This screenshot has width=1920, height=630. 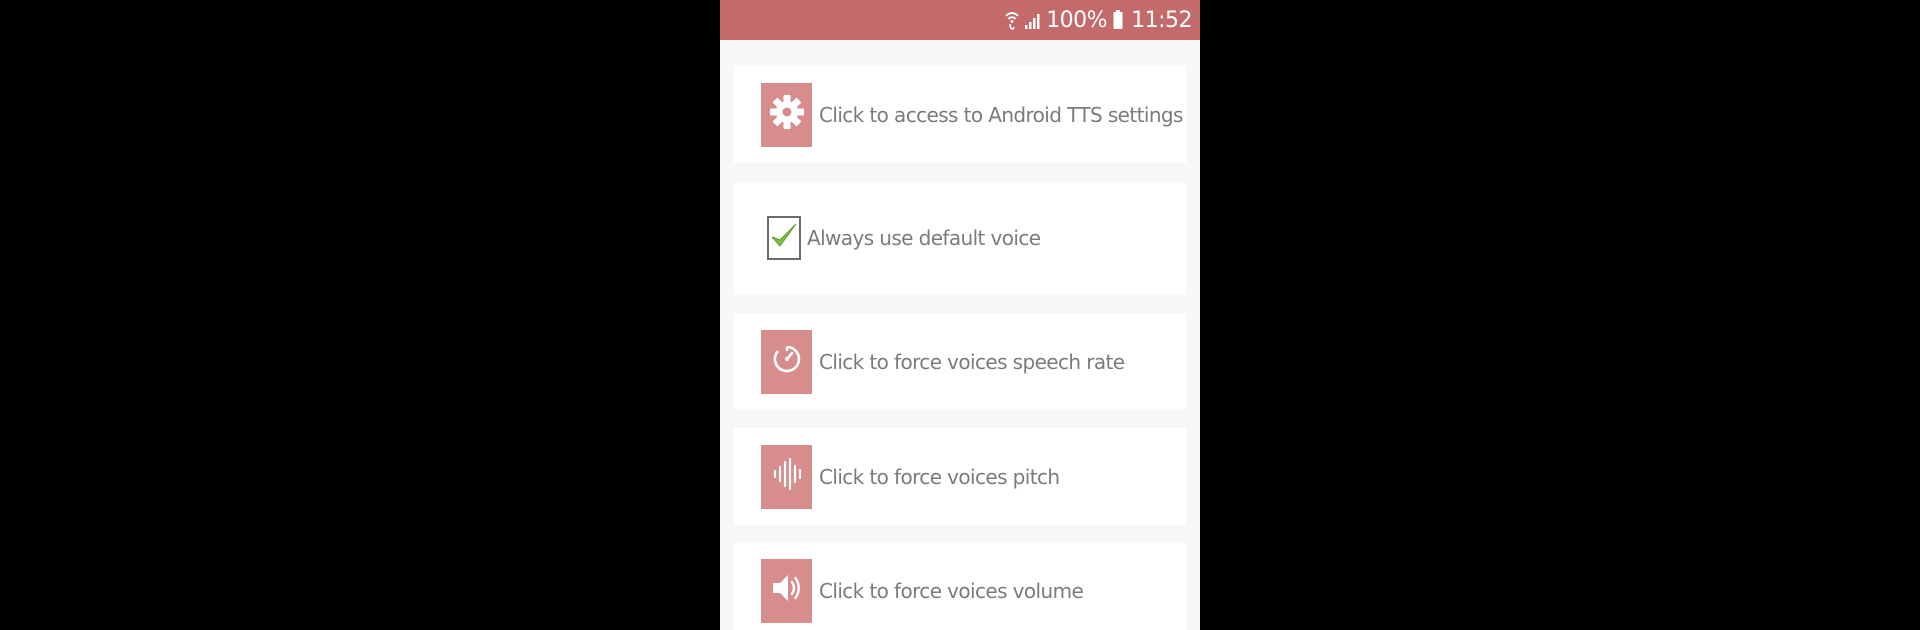 What do you see at coordinates (1012, 20) in the screenshot?
I see `wifi-calling-icon` at bounding box center [1012, 20].